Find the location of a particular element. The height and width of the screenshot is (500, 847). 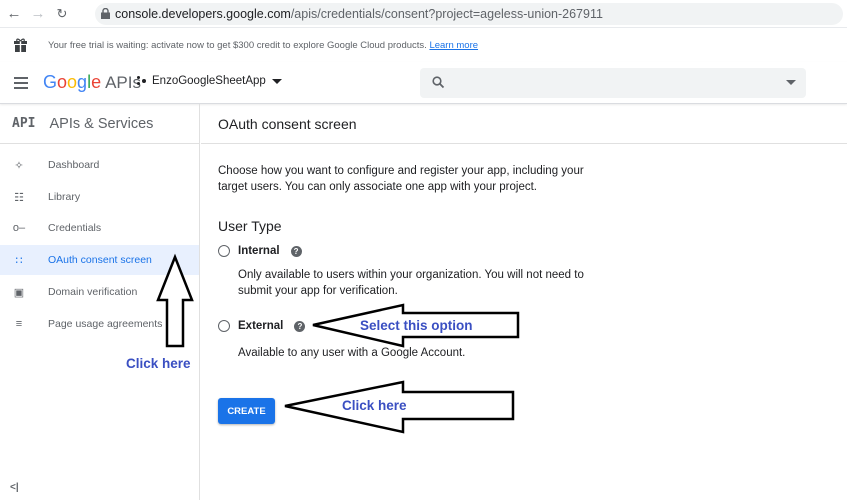

click-here-sidebar-annotation: Click here is located at coordinates (158, 363).